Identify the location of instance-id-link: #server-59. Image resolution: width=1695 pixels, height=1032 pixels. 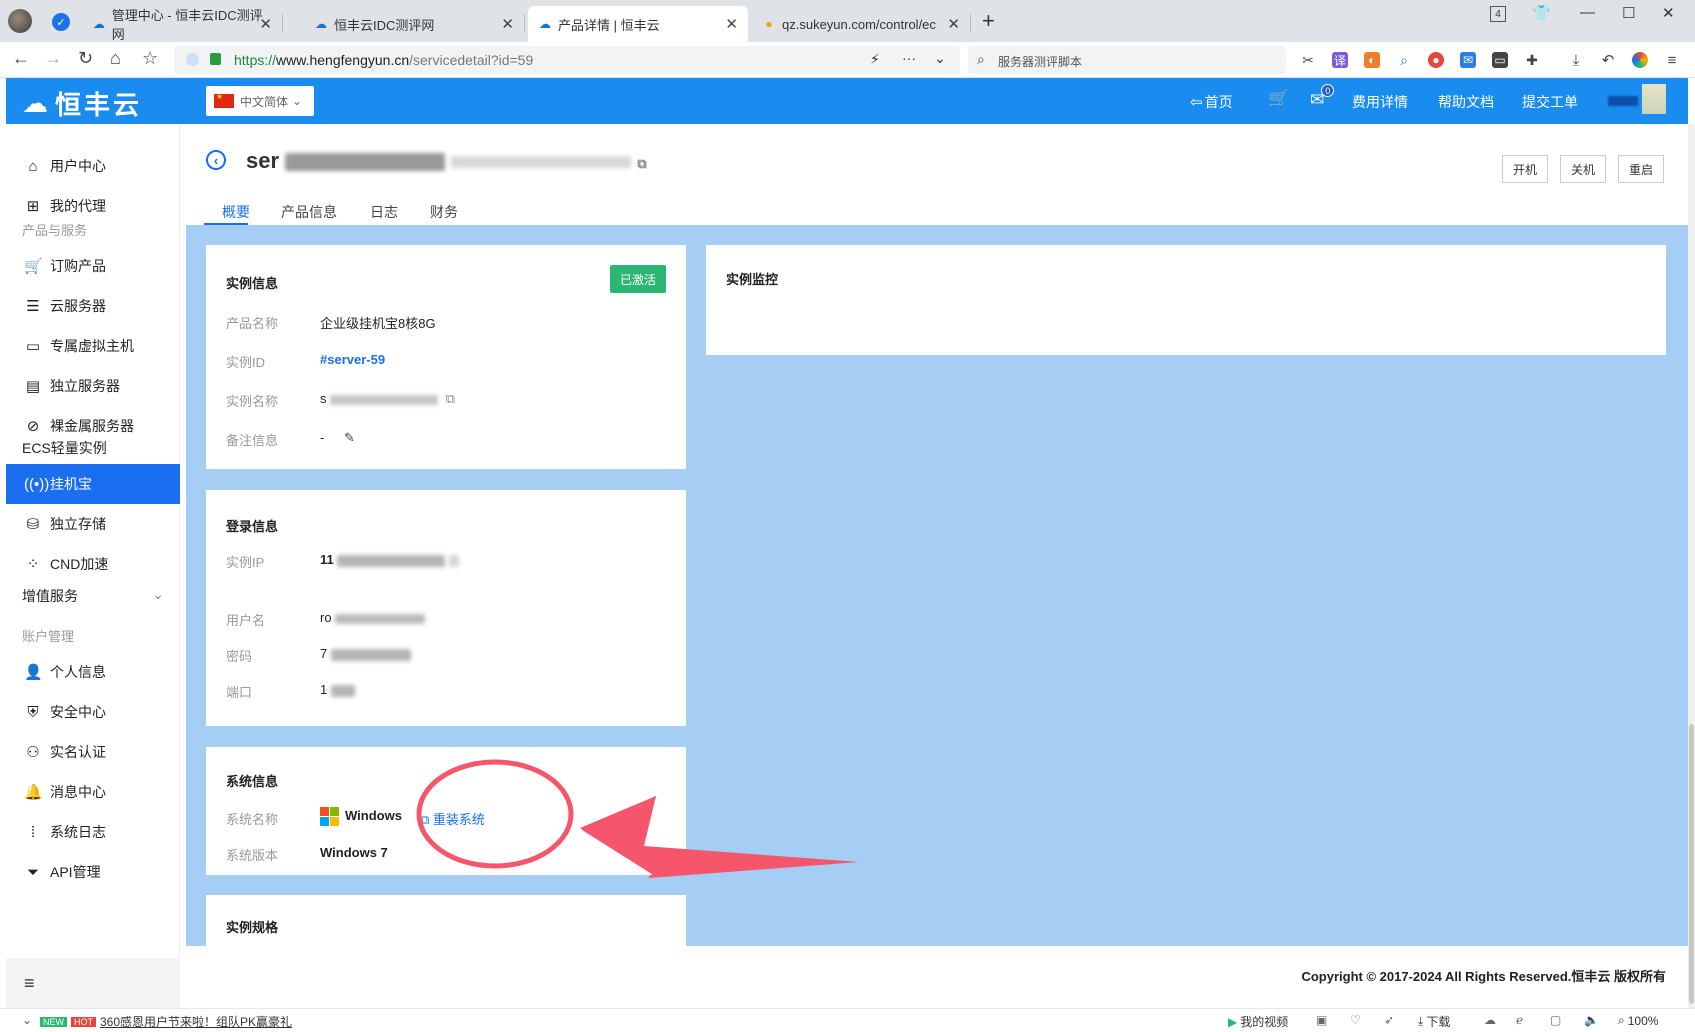
(352, 359).